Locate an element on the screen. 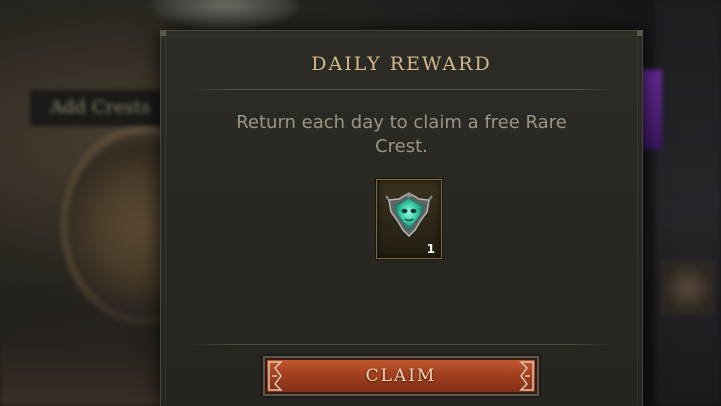  background-add-crests-button: Add Crests is located at coordinates (98, 108).